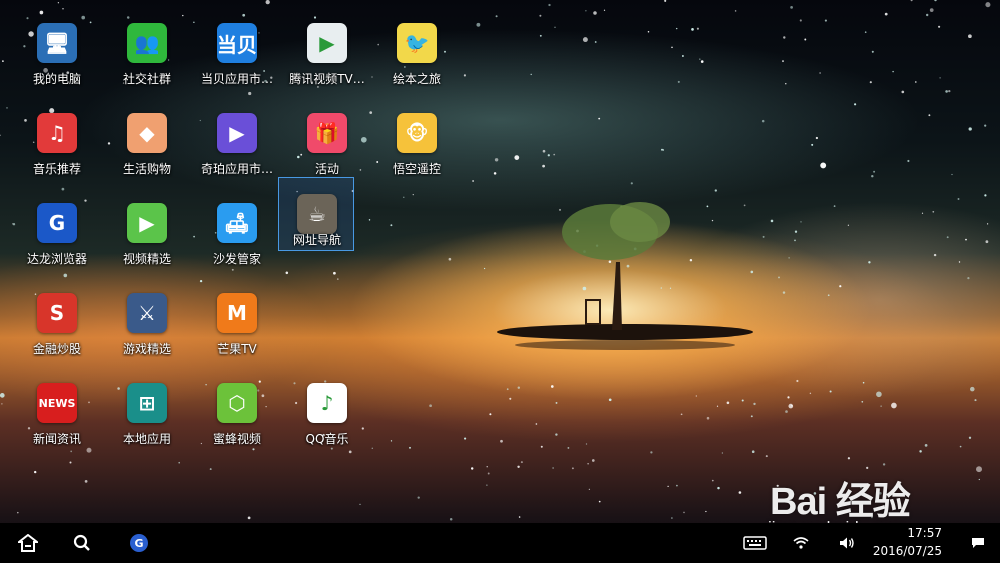 The image size is (1000, 563). Describe the element at coordinates (147, 418) in the screenshot. I see `desktop-app-local-apps: ⊞ 本地应用` at that location.